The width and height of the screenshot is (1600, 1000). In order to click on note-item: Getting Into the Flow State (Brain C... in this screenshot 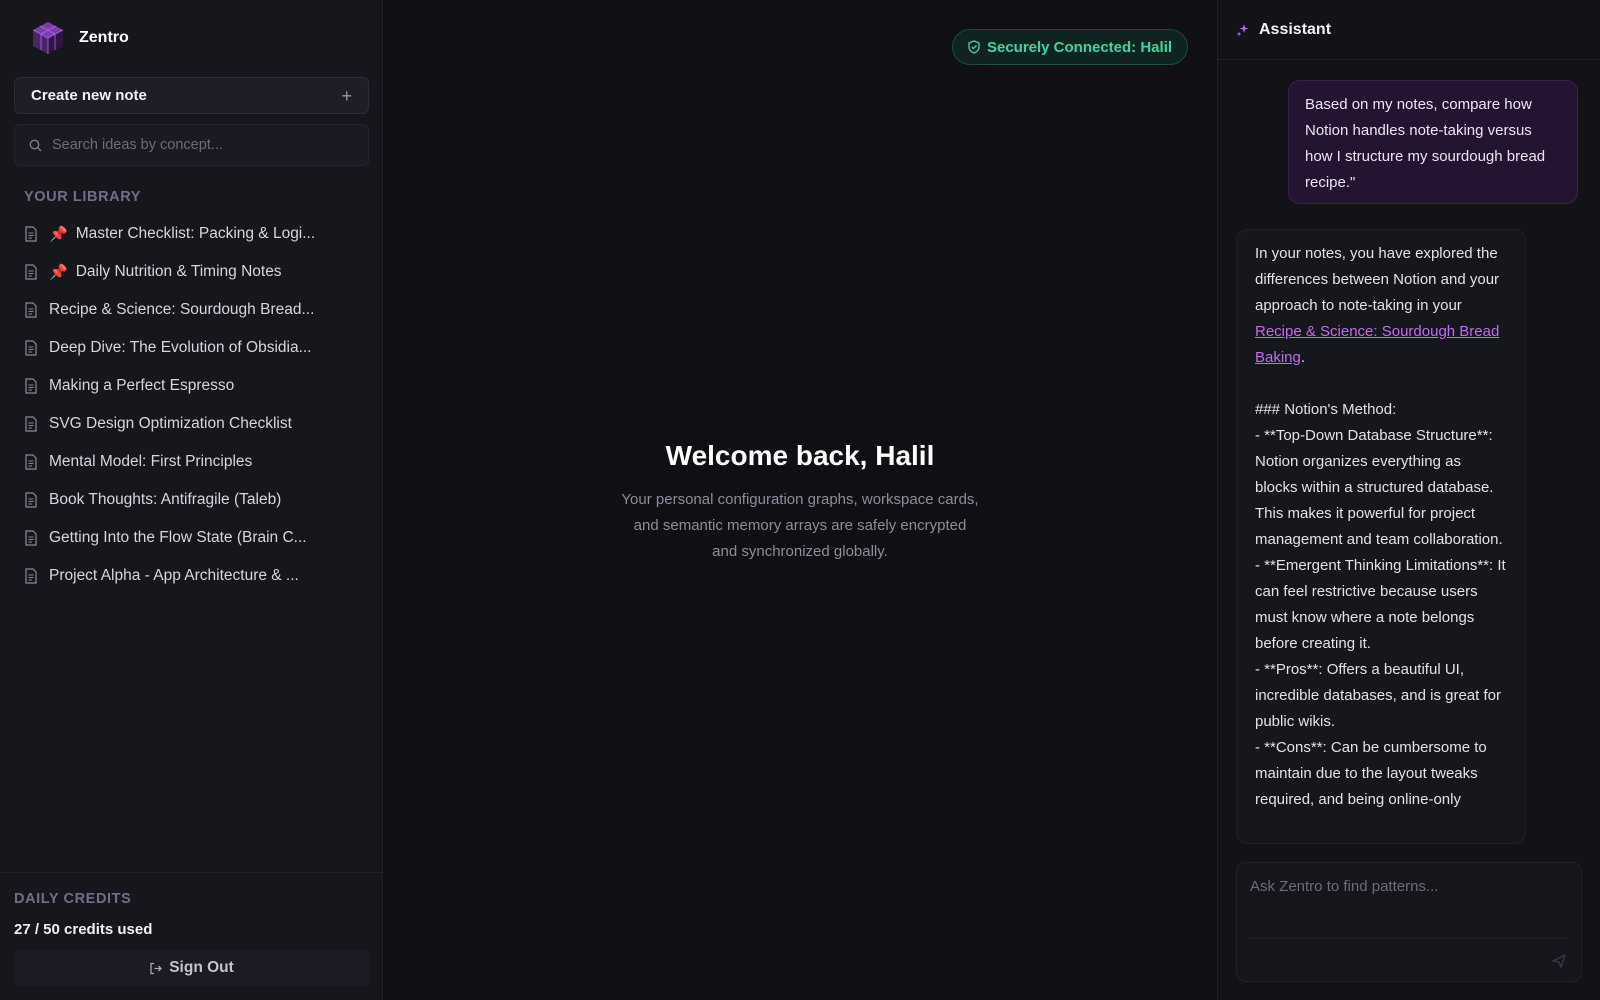, I will do `click(194, 538)`.